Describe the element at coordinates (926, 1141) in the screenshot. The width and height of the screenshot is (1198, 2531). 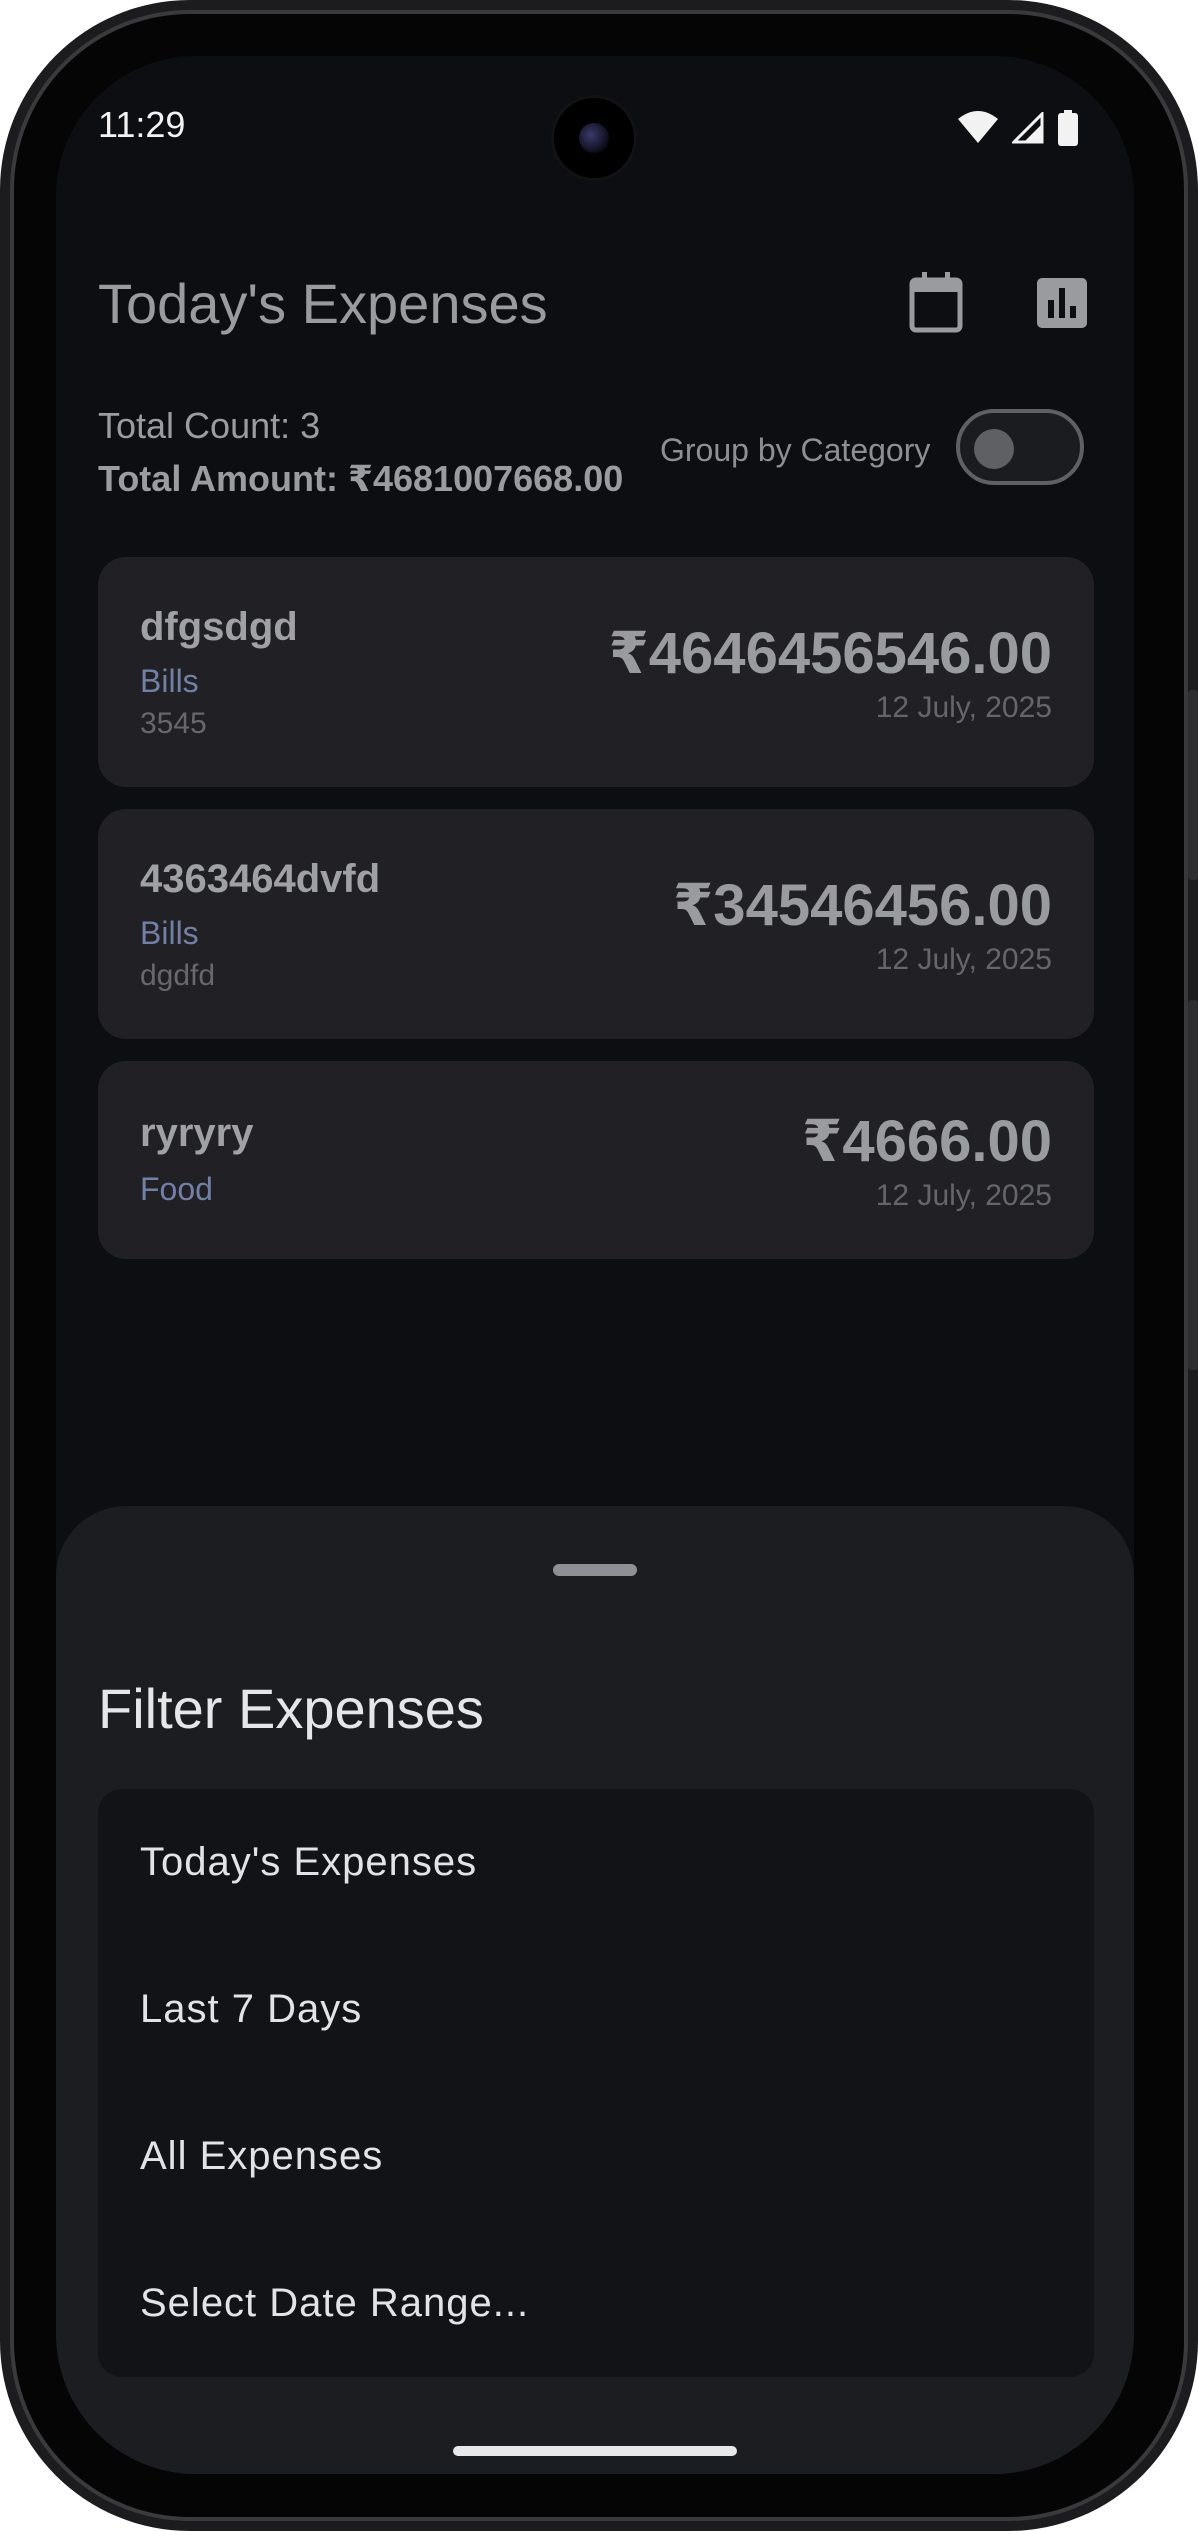
I see `expense-amount: ₹4666.00` at that location.